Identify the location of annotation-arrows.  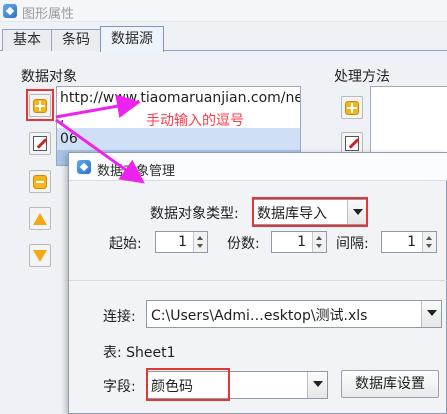
(100, 139).